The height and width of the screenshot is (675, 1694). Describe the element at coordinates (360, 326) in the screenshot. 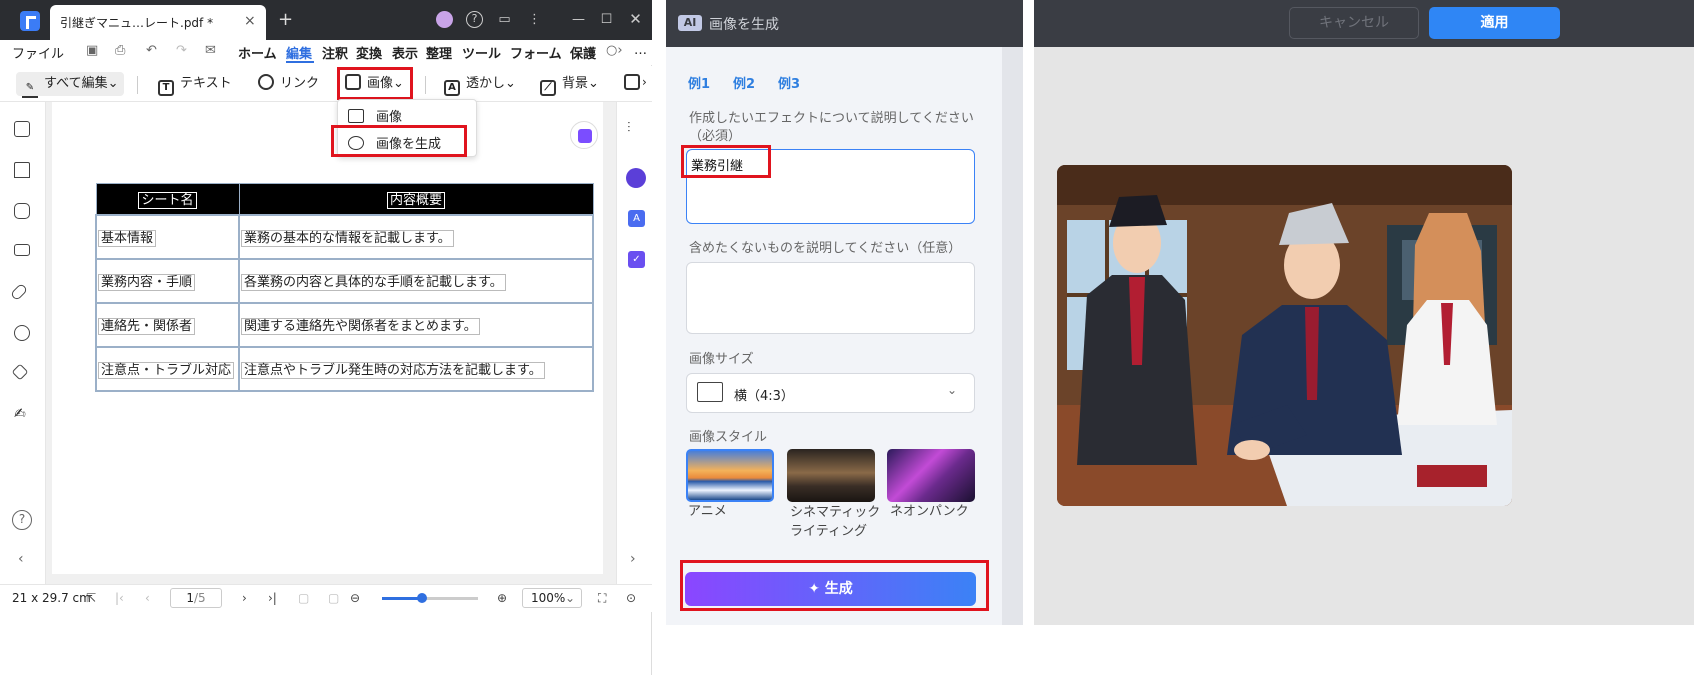

I see `cell-text: 関連する連絡先や関係者をまとめます。` at that location.